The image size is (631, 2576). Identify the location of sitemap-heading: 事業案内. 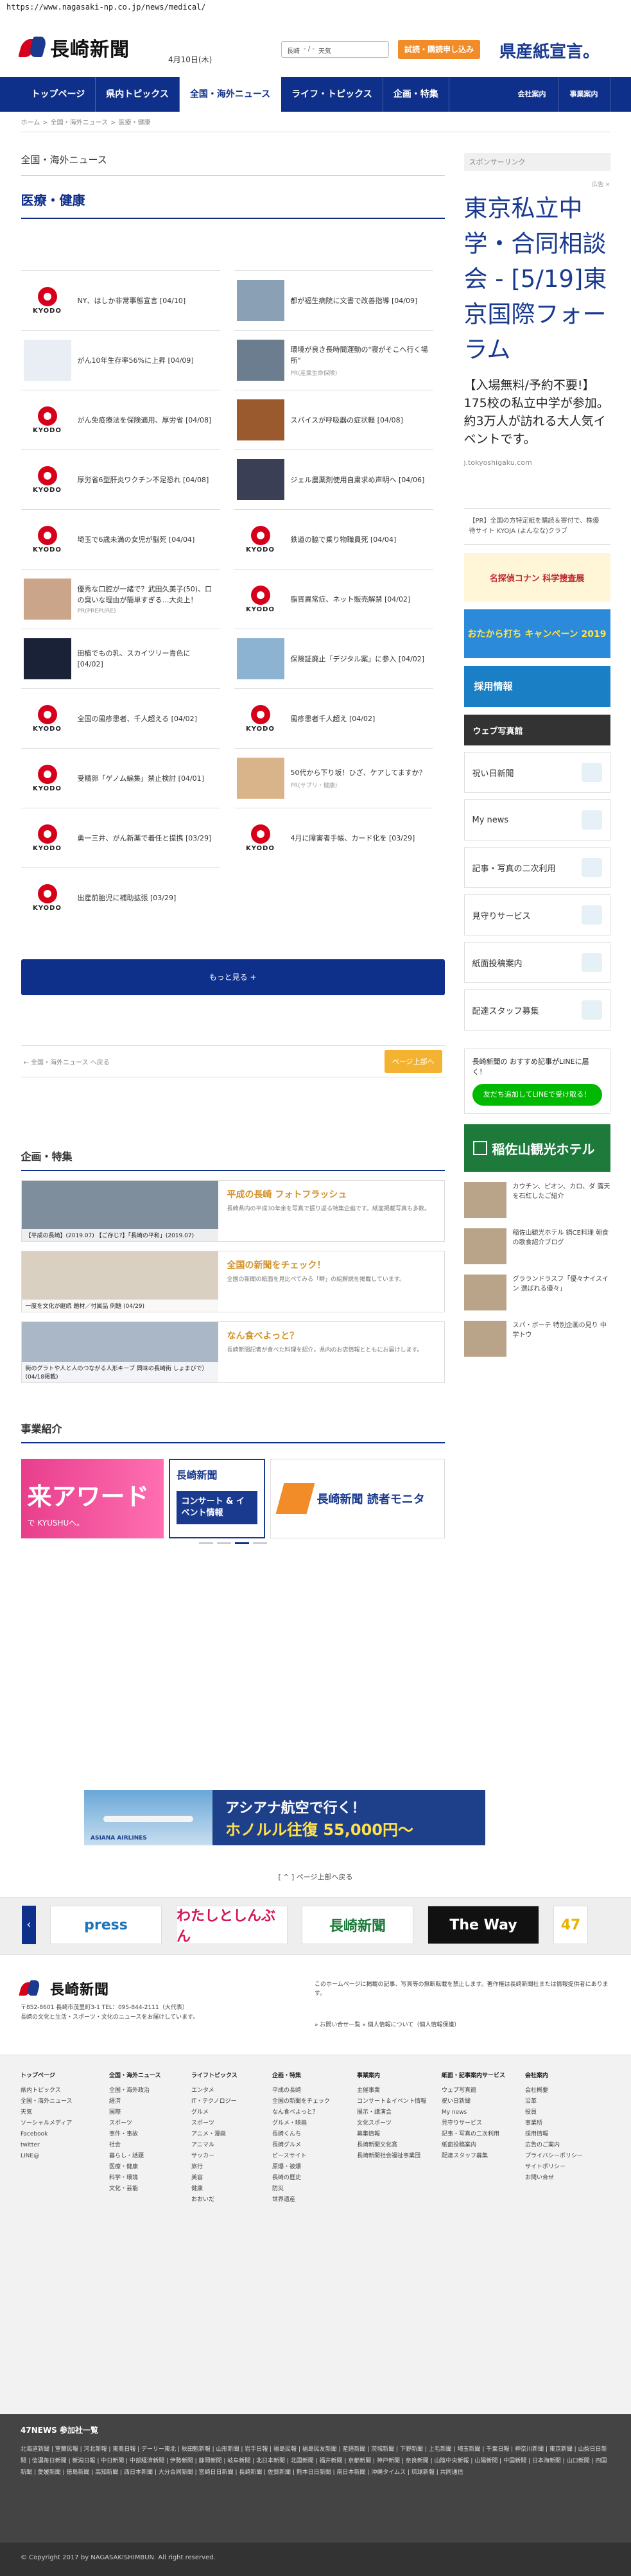
(391, 2076).